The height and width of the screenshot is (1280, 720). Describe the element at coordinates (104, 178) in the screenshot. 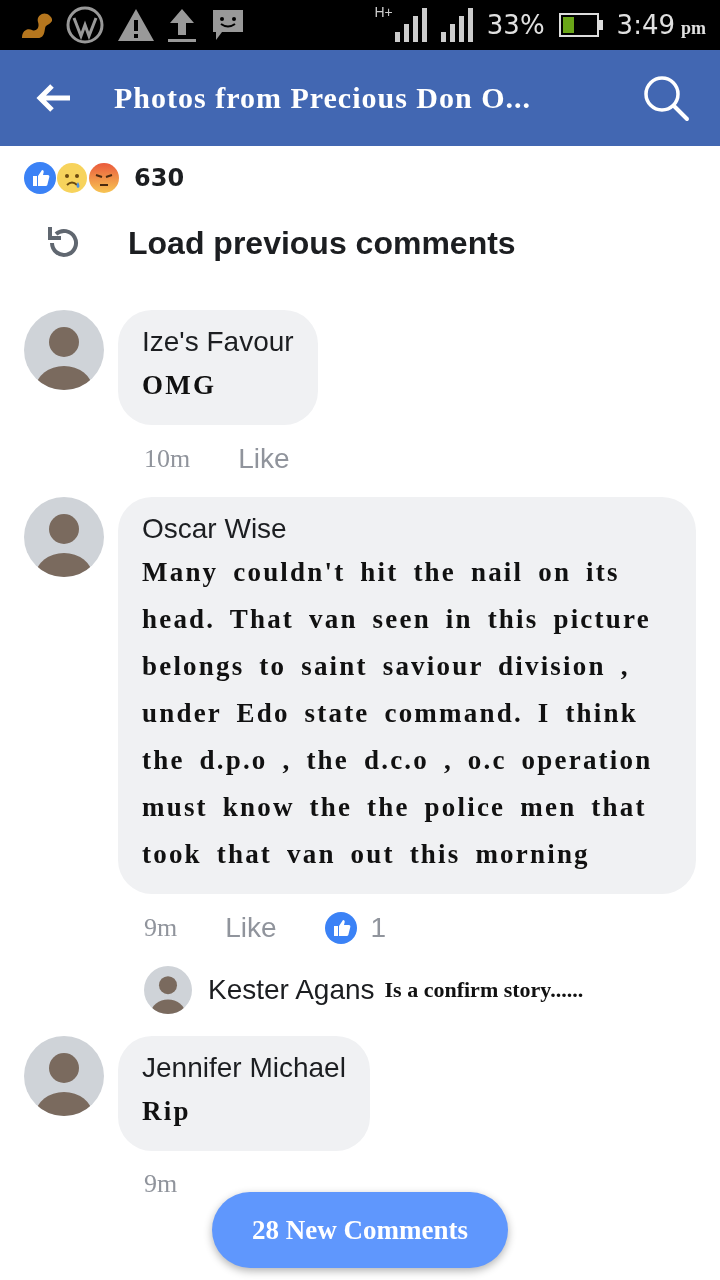

I see `angry-face-icon` at that location.